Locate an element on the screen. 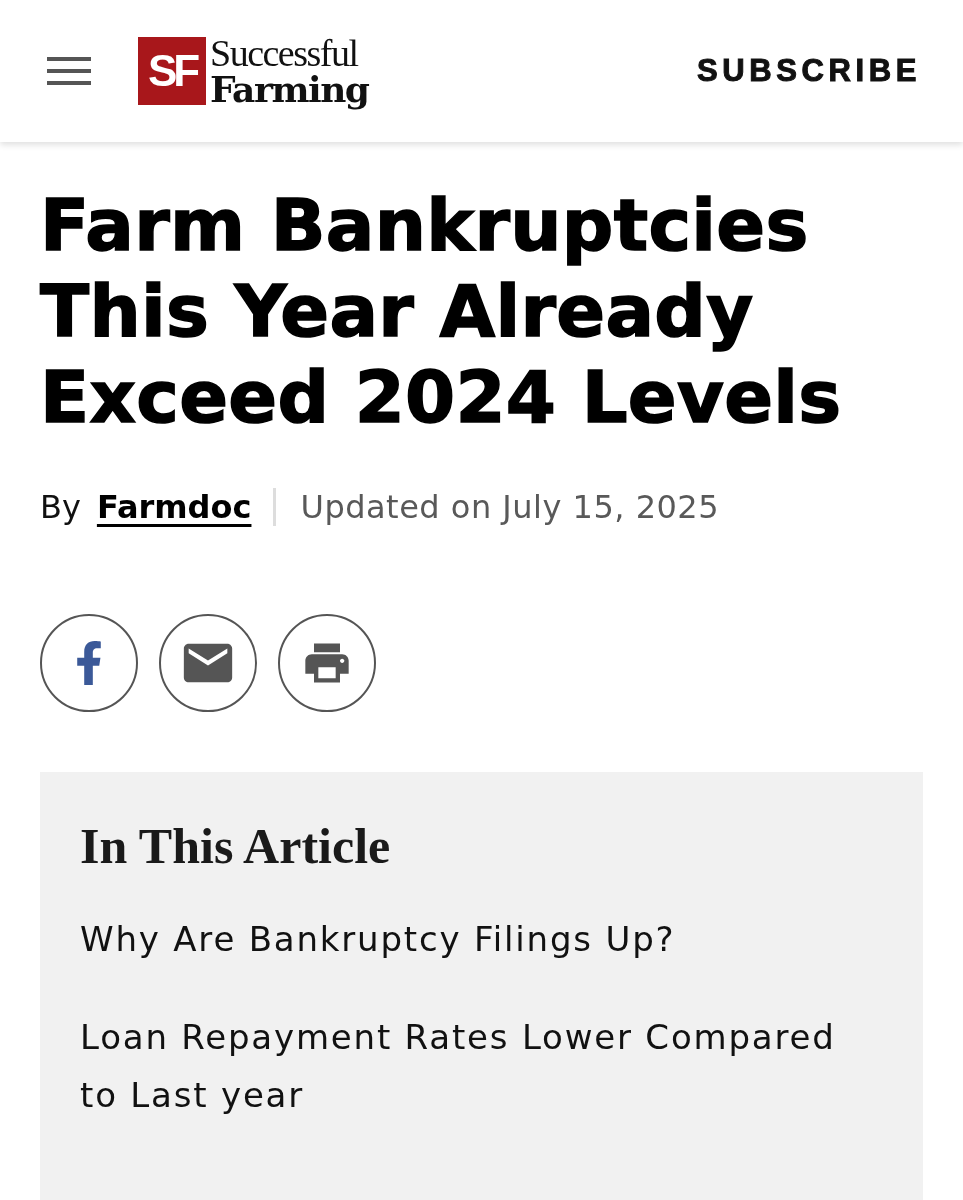 This screenshot has height=1200, width=963. toc-link: Why Are Bankruptcy Filings Up? is located at coordinates (481, 939).